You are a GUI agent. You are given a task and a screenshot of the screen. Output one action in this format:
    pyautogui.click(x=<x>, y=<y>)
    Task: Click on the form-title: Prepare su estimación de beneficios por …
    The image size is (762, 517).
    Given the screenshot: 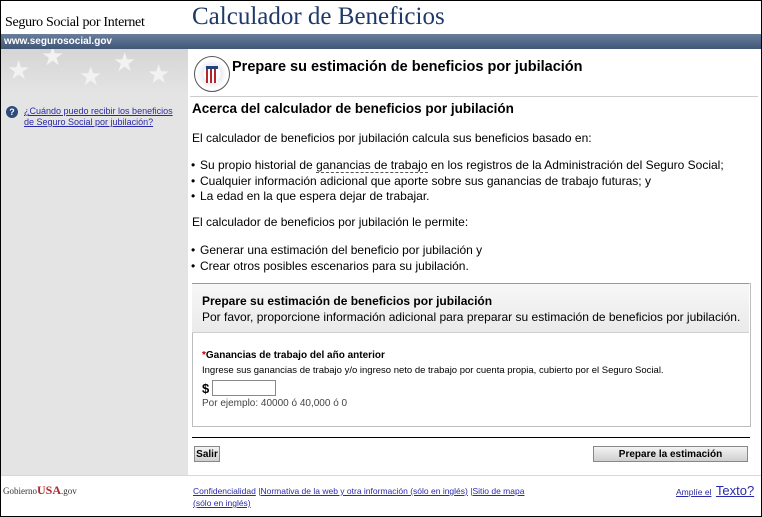 What is the action you would take?
    pyautogui.click(x=347, y=301)
    